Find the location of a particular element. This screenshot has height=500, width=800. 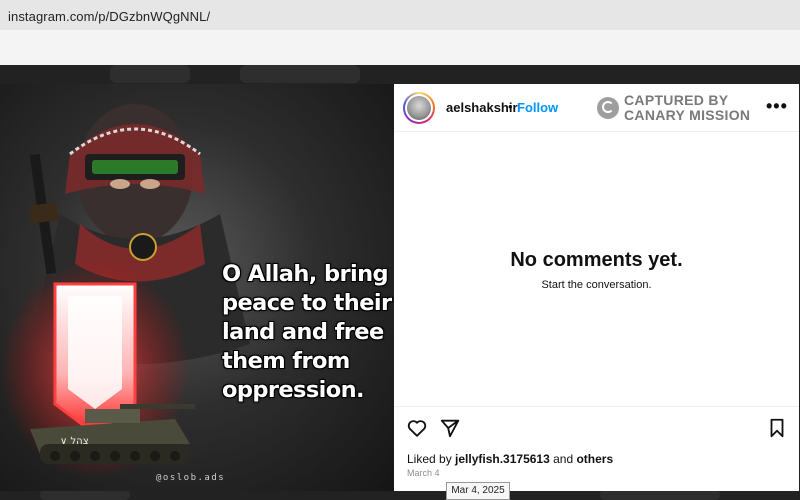

address-bar: instagram.com/p/DGzbnWQgNNL/ is located at coordinates (400, 15).